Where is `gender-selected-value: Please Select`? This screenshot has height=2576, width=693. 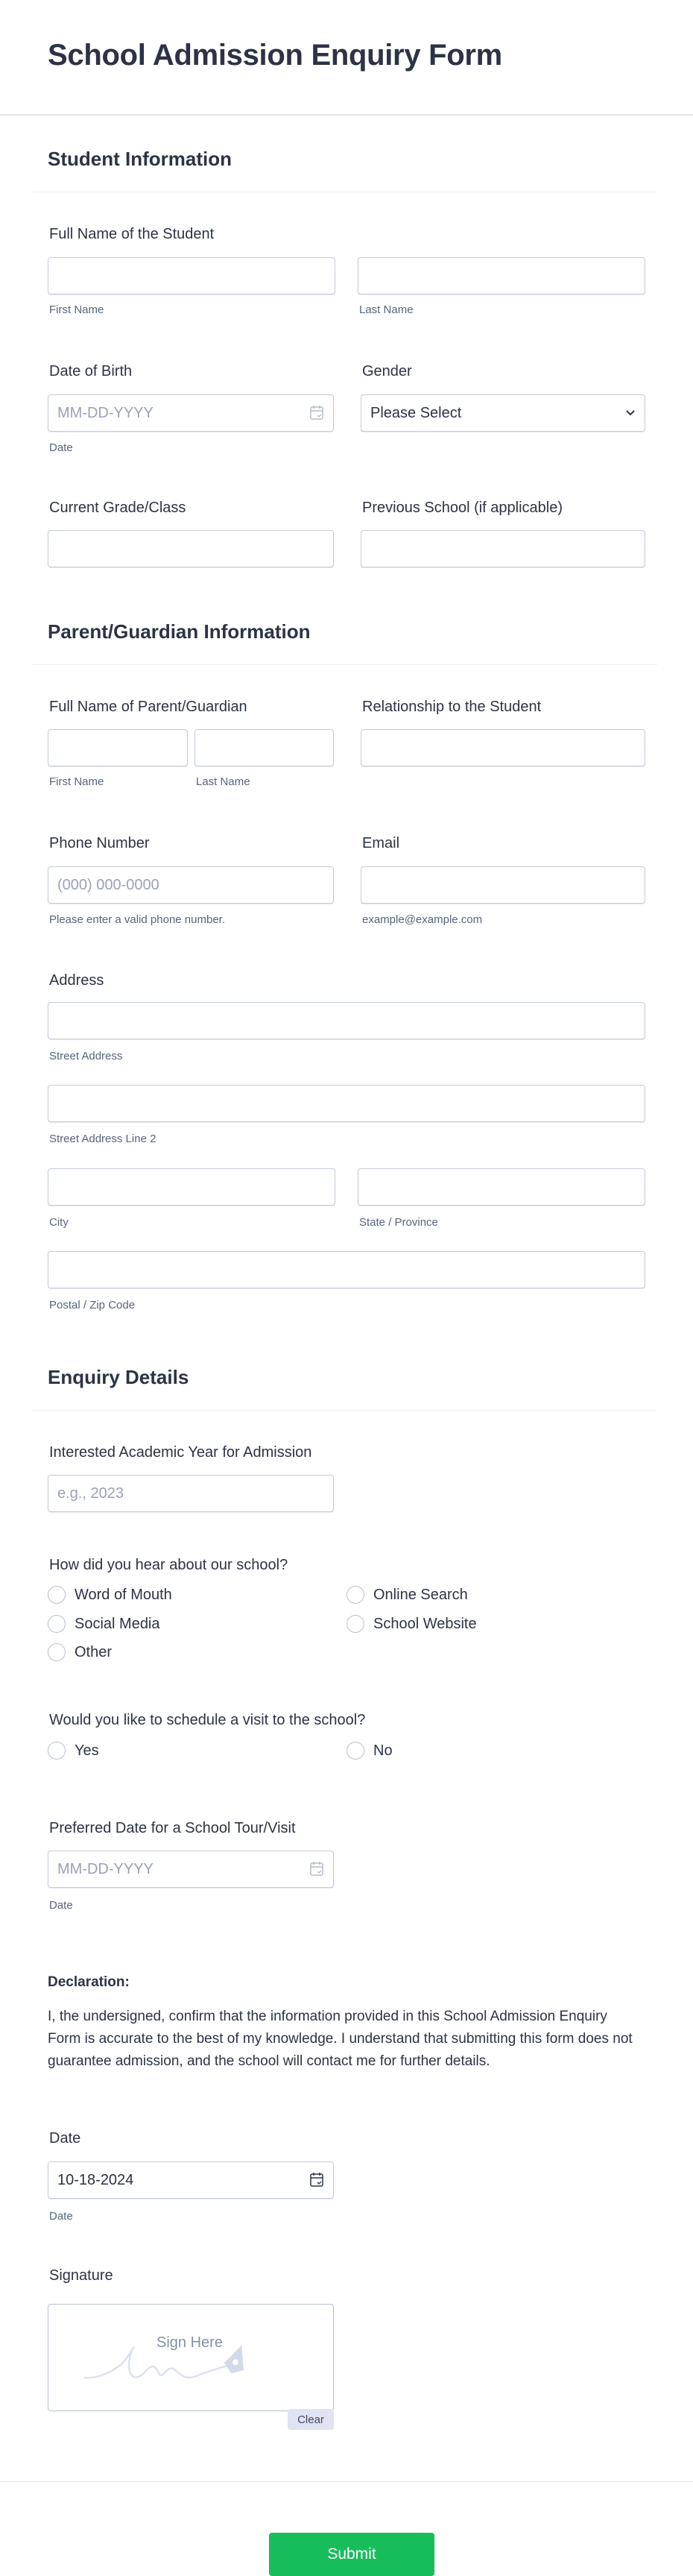
gender-selected-value: Please Select is located at coordinates (416, 412).